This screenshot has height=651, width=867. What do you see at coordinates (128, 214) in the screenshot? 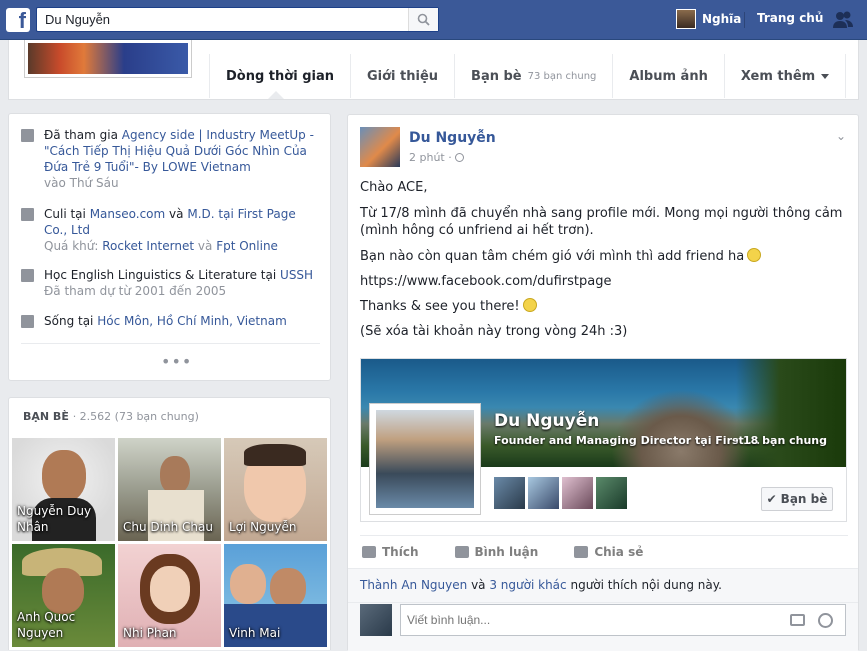
I see `employer-link: Manseo.com` at bounding box center [128, 214].